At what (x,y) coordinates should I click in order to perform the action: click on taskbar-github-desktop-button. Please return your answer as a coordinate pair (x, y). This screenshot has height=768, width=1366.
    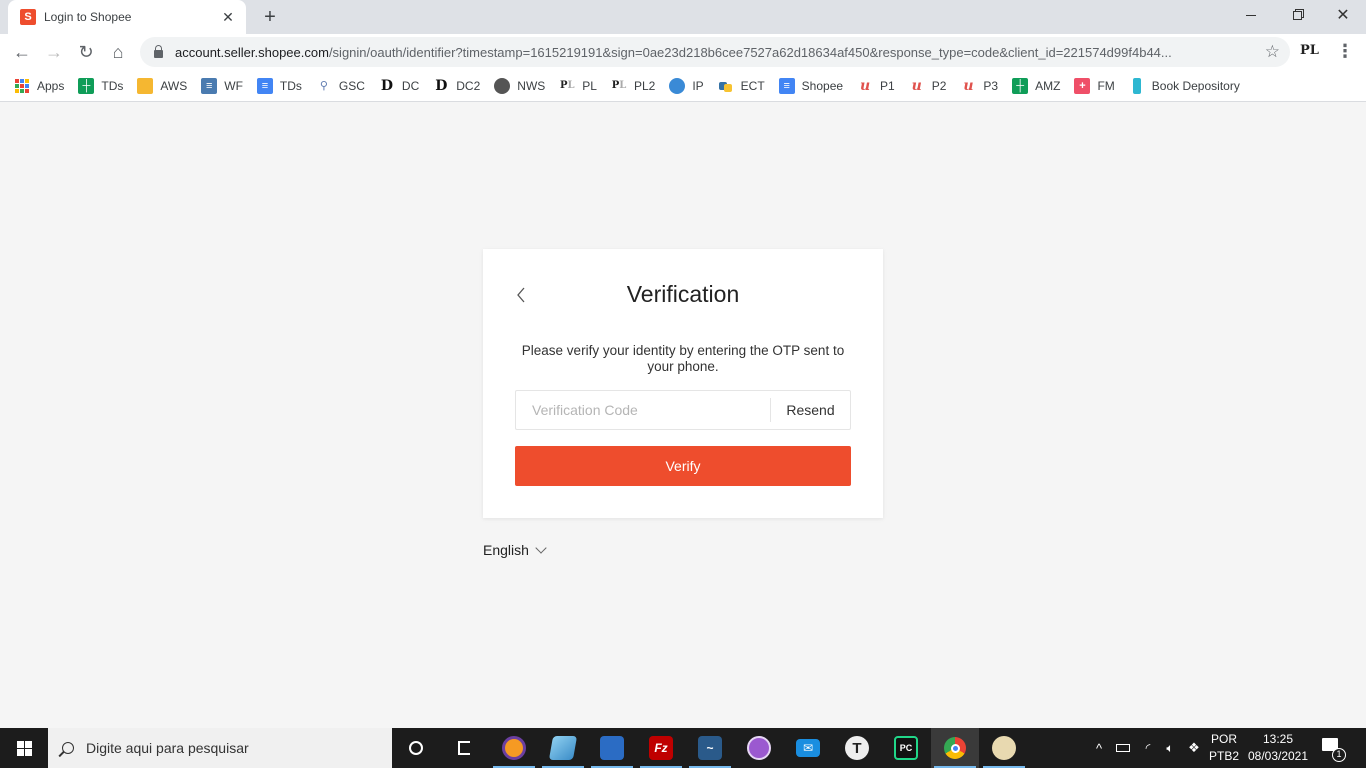
    Looking at the image, I should click on (759, 748).